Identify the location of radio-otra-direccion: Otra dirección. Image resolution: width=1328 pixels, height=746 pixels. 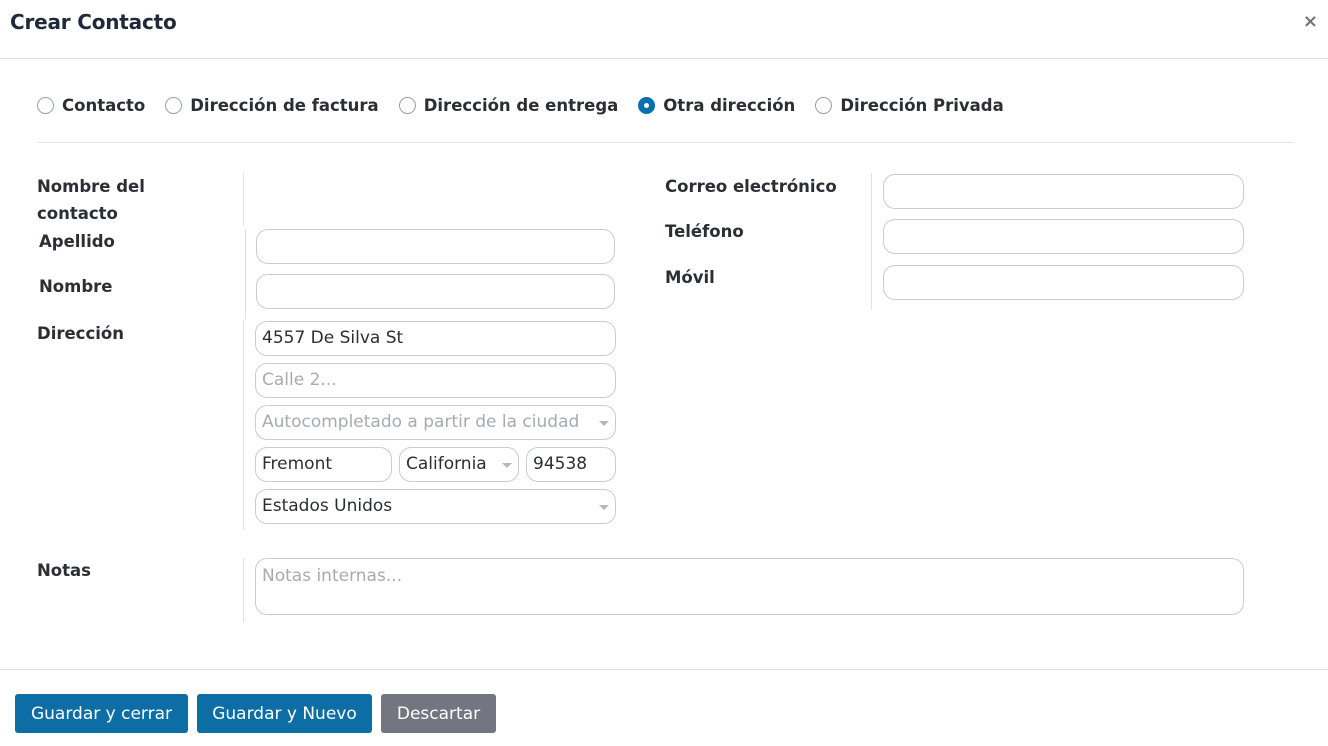
(716, 105).